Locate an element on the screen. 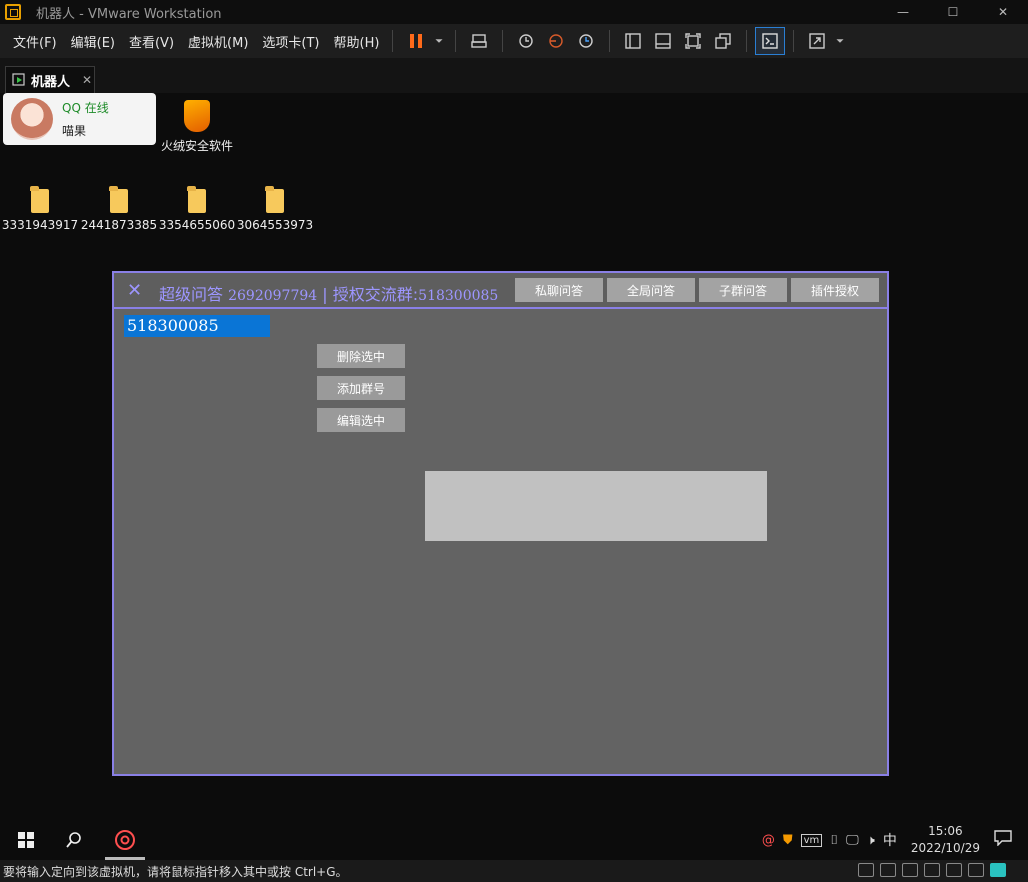 Image resolution: width=1028 pixels, height=882 pixels. snapshot-manager-icon is located at coordinates (586, 41).